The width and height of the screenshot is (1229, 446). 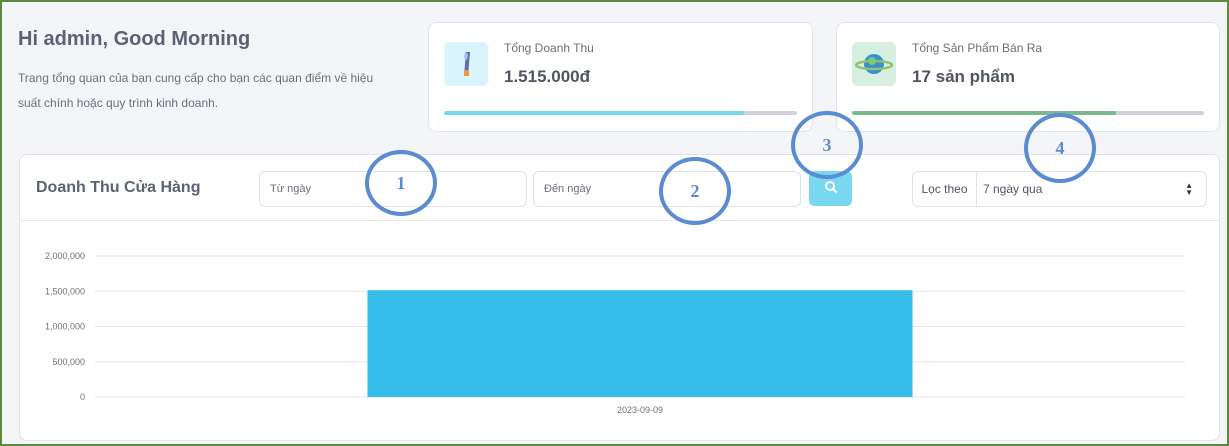 I want to click on products-label: Tổng Sản Phẩm Bán Ra, so click(x=977, y=48).